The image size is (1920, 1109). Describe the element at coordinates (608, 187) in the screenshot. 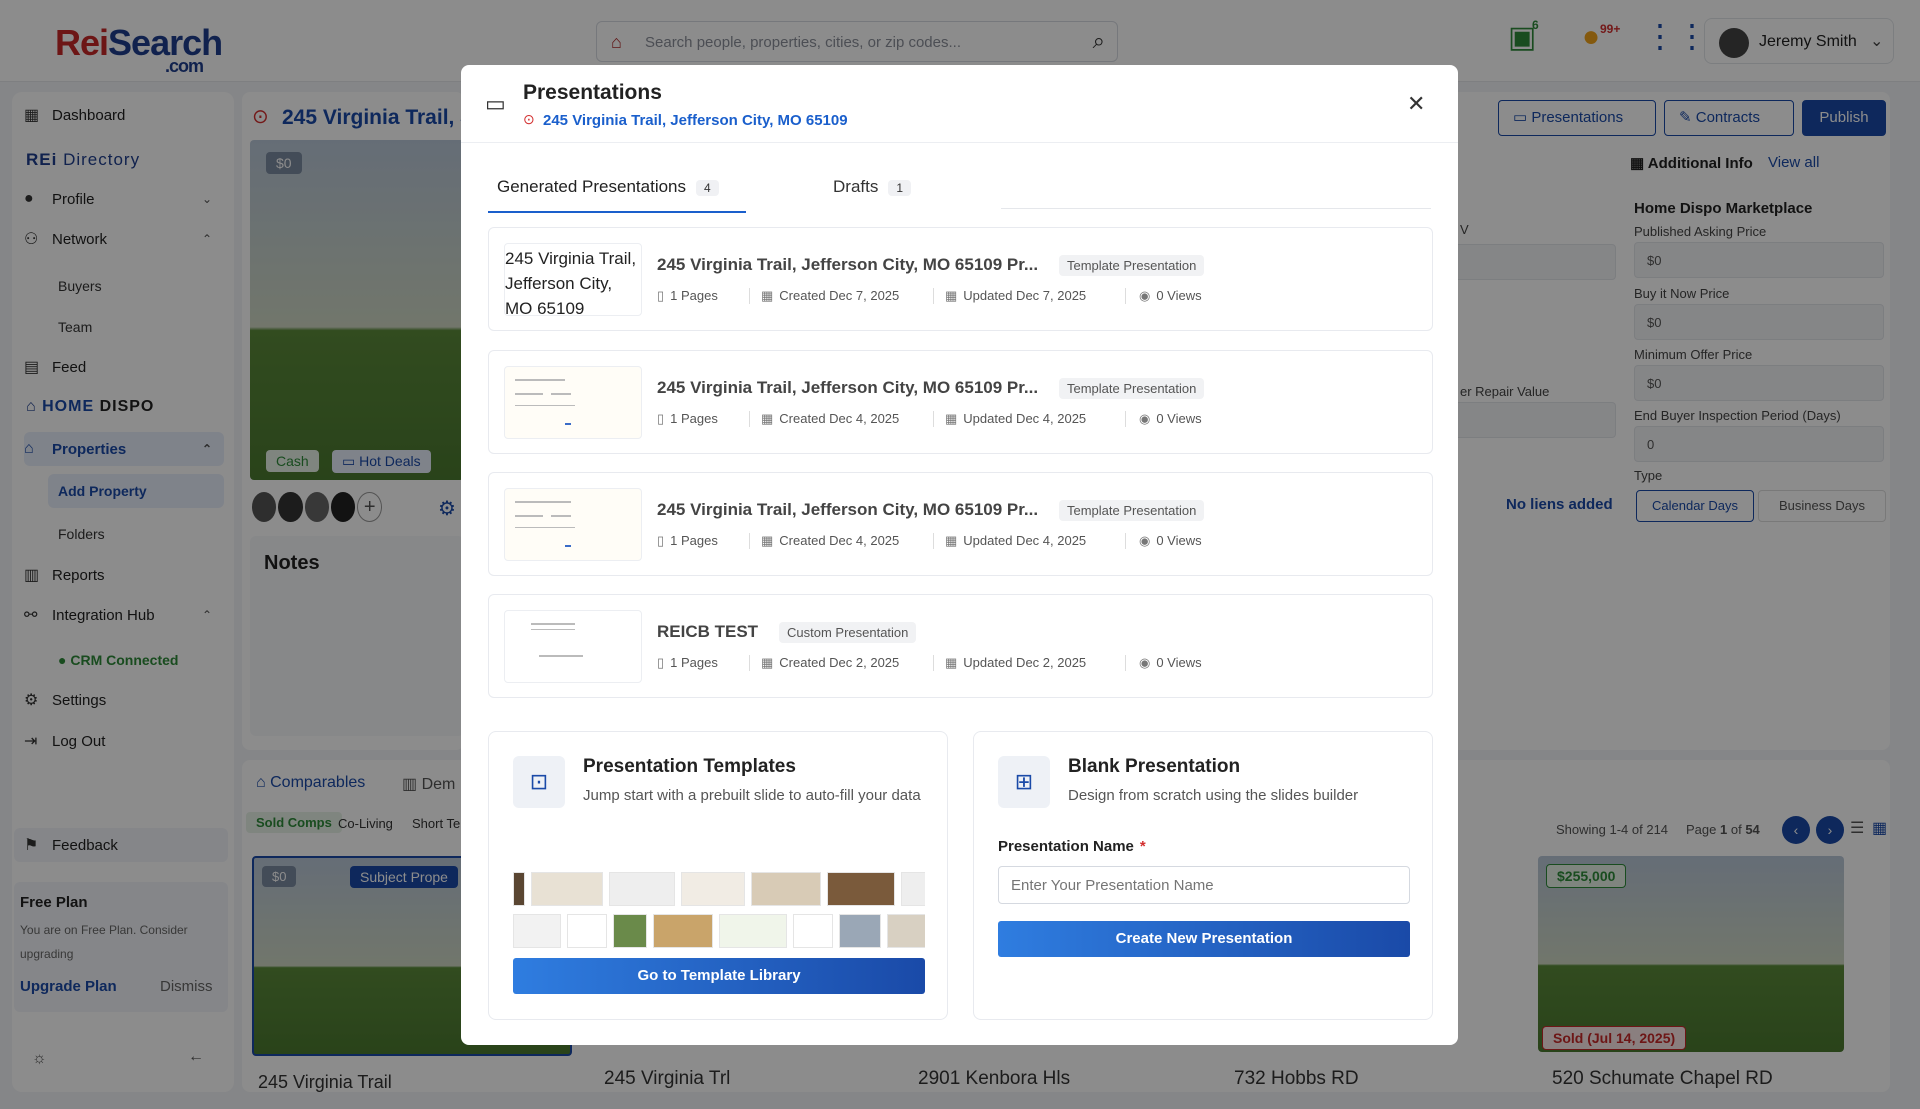

I see `tab-generated-presentations: Generated Presentations 4` at that location.